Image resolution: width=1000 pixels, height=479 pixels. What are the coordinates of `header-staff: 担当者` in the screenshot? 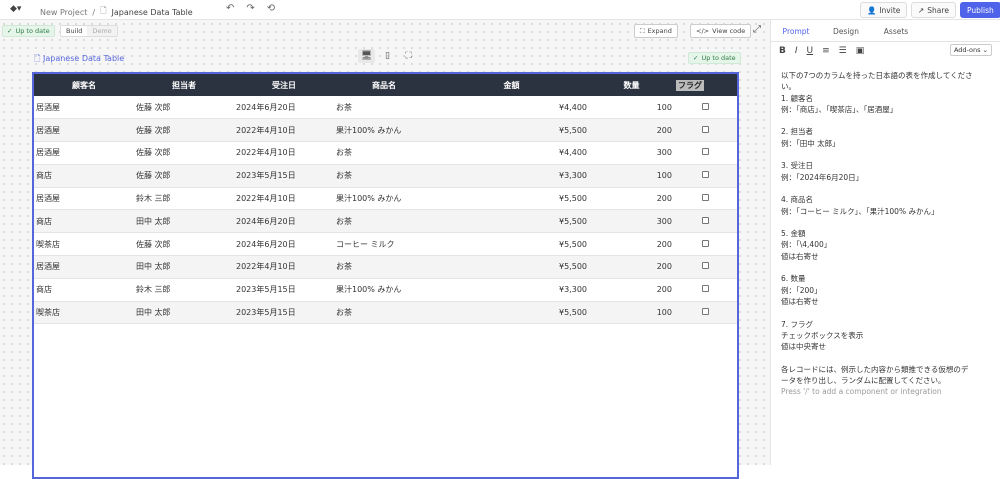 It's located at (184, 85).